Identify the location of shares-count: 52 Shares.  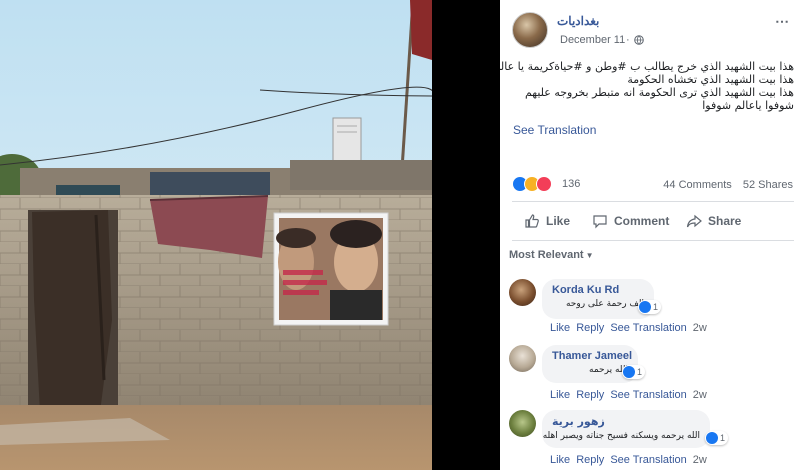
(768, 185).